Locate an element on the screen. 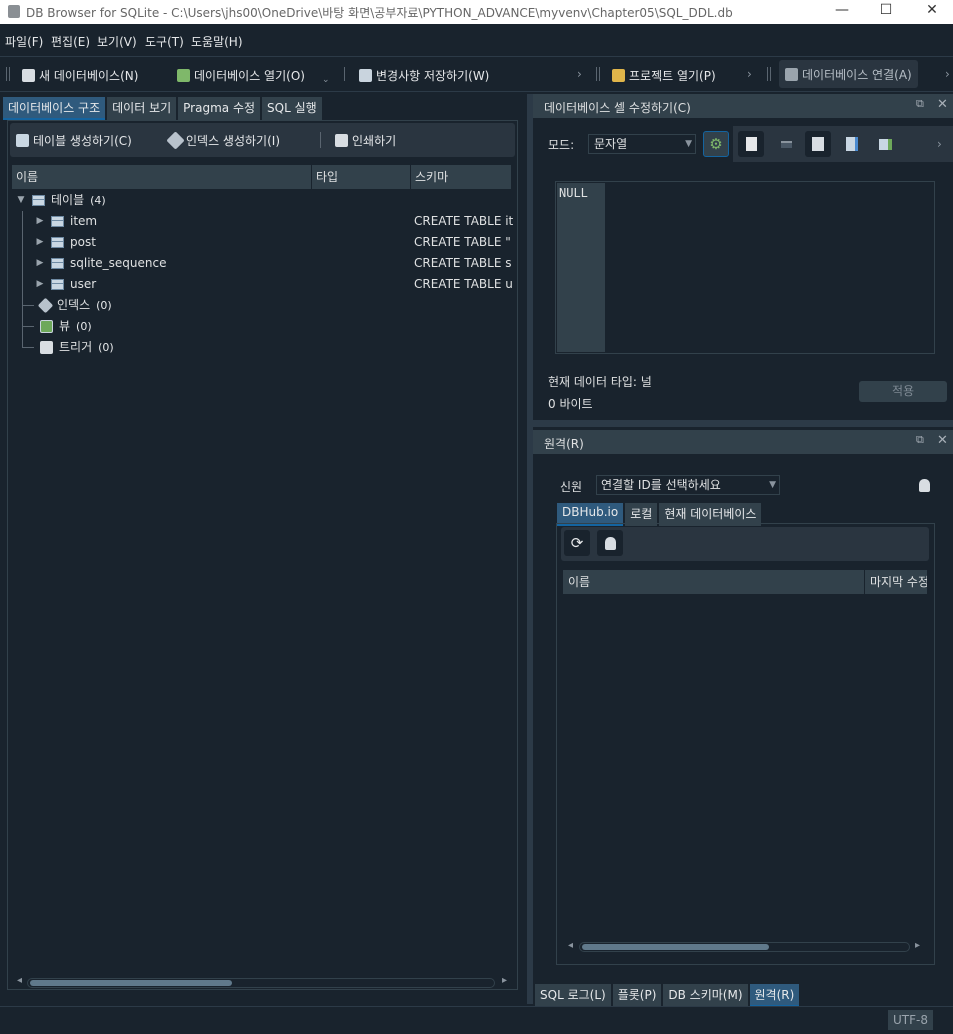 This screenshot has height=1034, width=953. open-database-dropdown-icon: ⌄ is located at coordinates (326, 80).